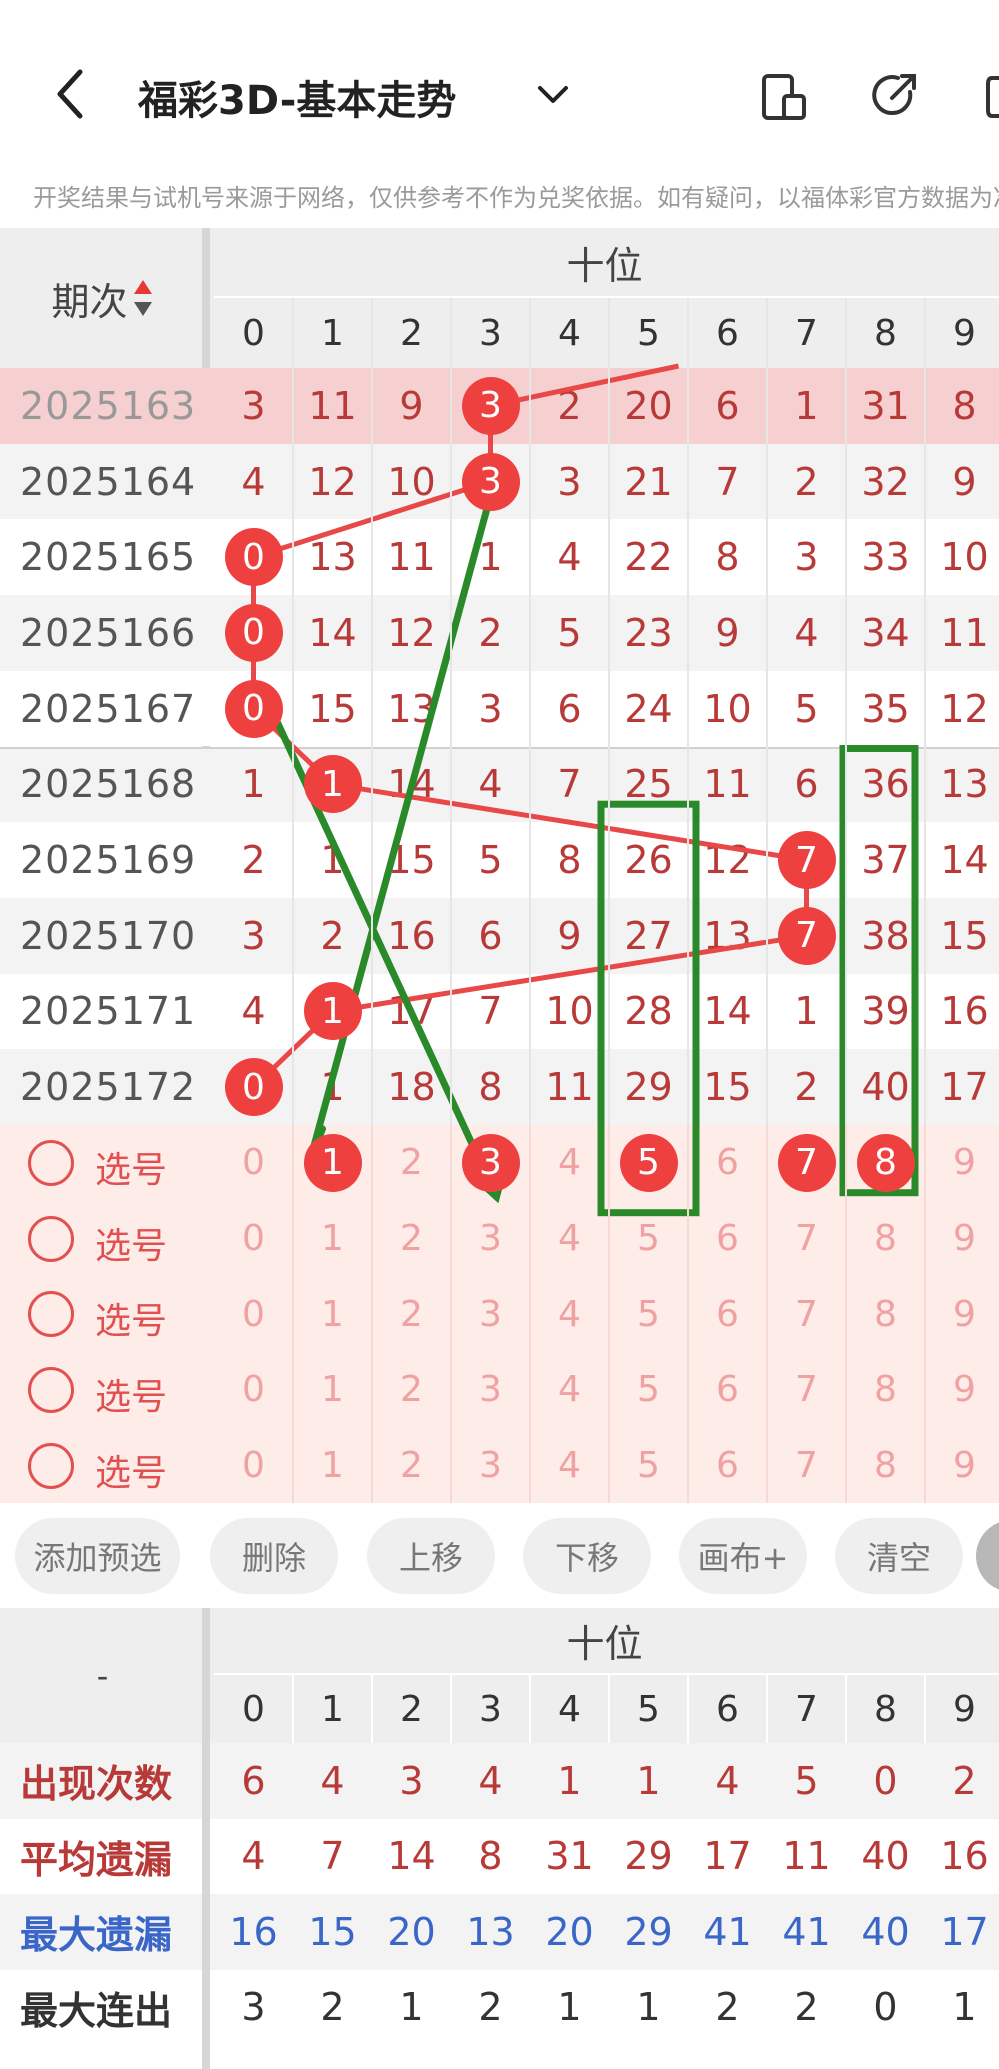 The height and width of the screenshot is (2069, 999). Describe the element at coordinates (743, 1556) in the screenshot. I see `canvas-plus-button: 画布+` at that location.